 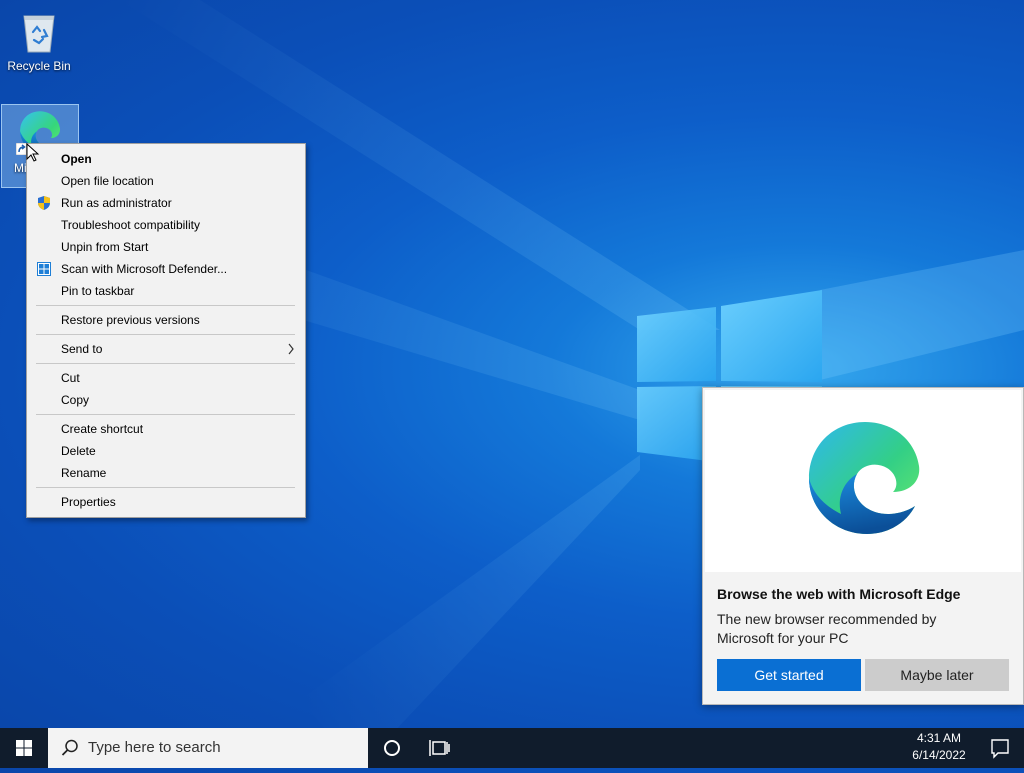 I want to click on menu-item-troubleshoot-compatibility: Troubleshoot compatibility, so click(x=166, y=225).